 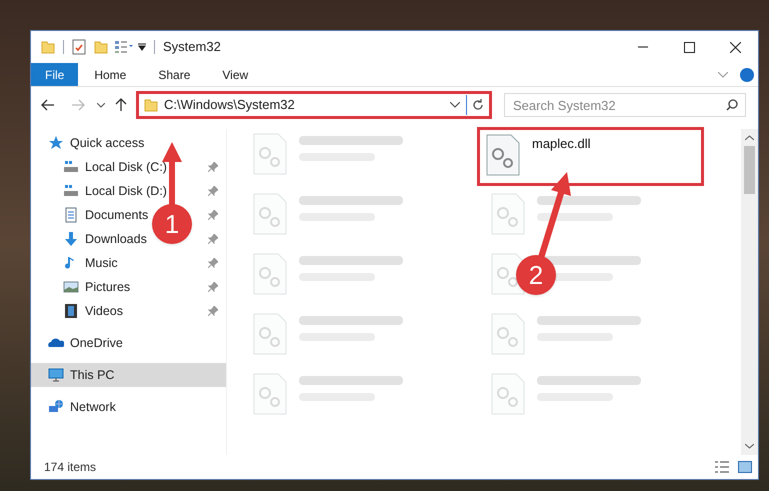 What do you see at coordinates (101, 105) in the screenshot?
I see `recent-dropdown-icon` at bounding box center [101, 105].